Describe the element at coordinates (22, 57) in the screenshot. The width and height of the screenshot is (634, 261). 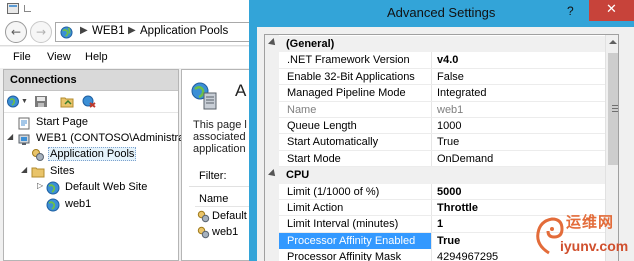
I see `menu-file: File` at that location.